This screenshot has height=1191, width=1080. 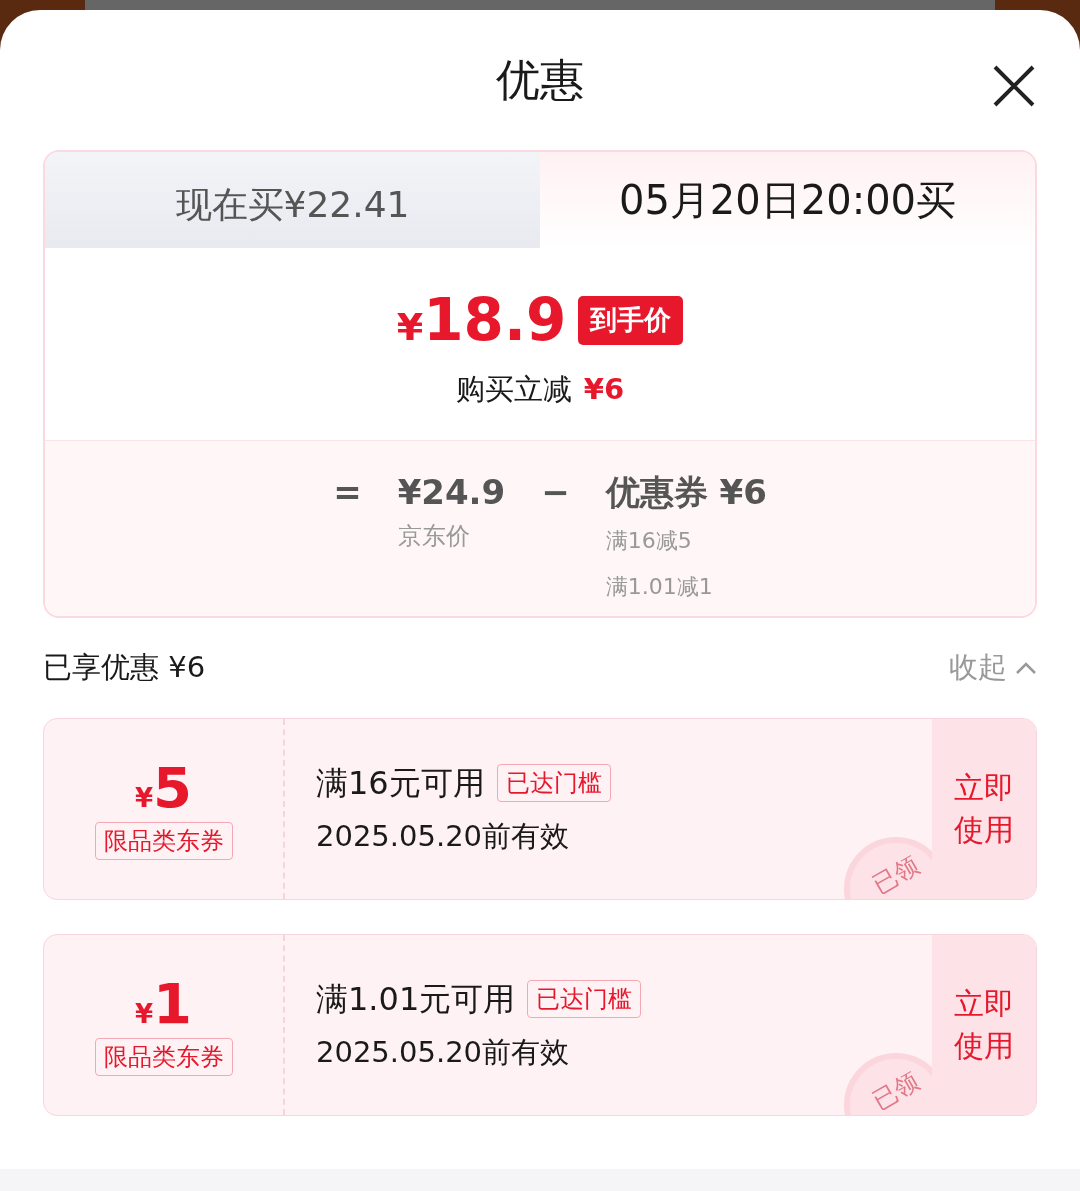 What do you see at coordinates (292, 200) in the screenshot?
I see `tab: 现在买¥22.41` at bounding box center [292, 200].